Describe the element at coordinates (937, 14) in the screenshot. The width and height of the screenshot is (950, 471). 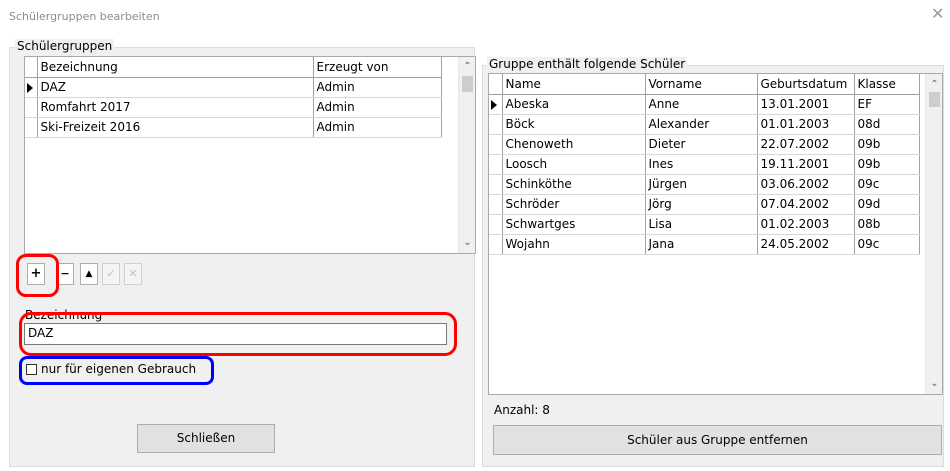
I see `close-window-icon: ✕` at that location.